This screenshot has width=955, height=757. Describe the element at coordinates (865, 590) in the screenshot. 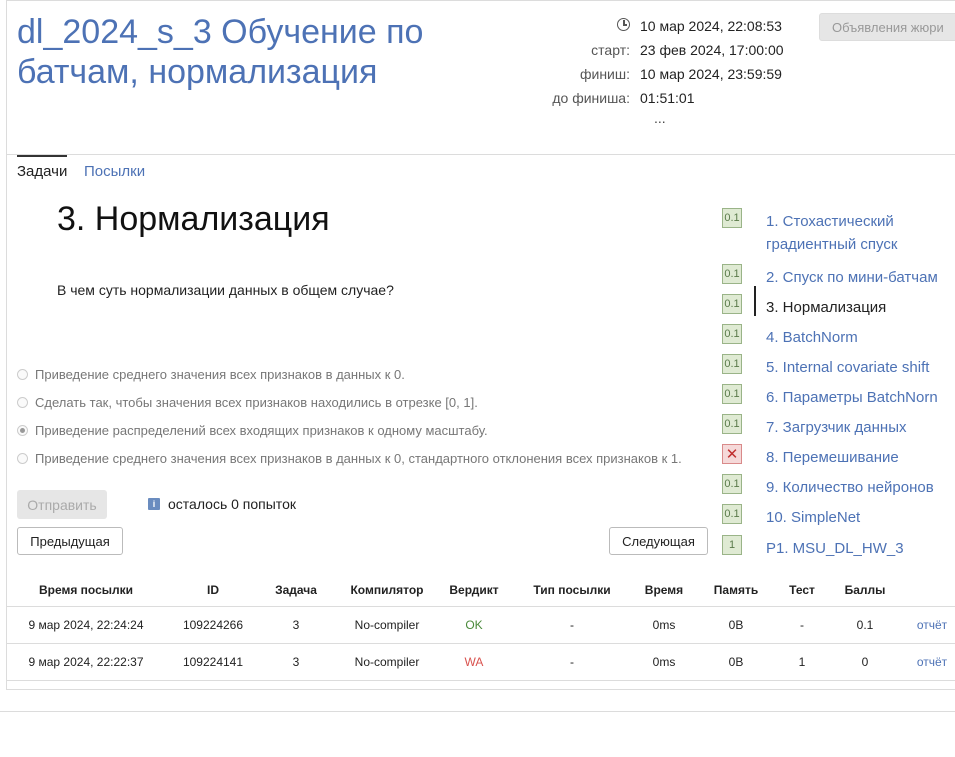

I see `column-header: Баллы` at that location.